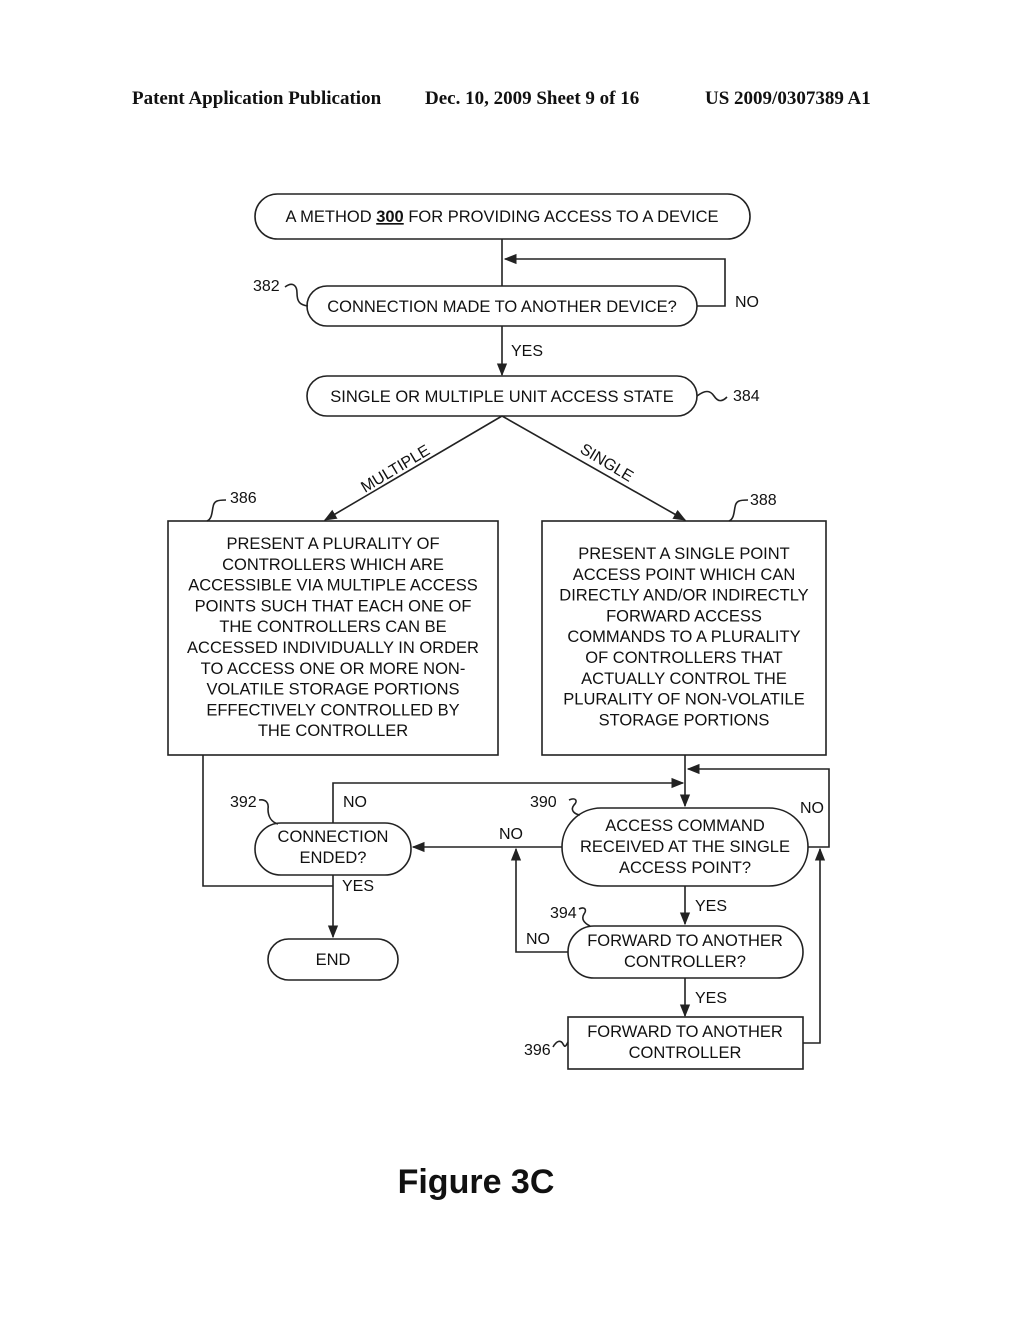 This screenshot has height=1320, width=1024. What do you see at coordinates (296, 295) in the screenshot?
I see `ref-382-leader` at bounding box center [296, 295].